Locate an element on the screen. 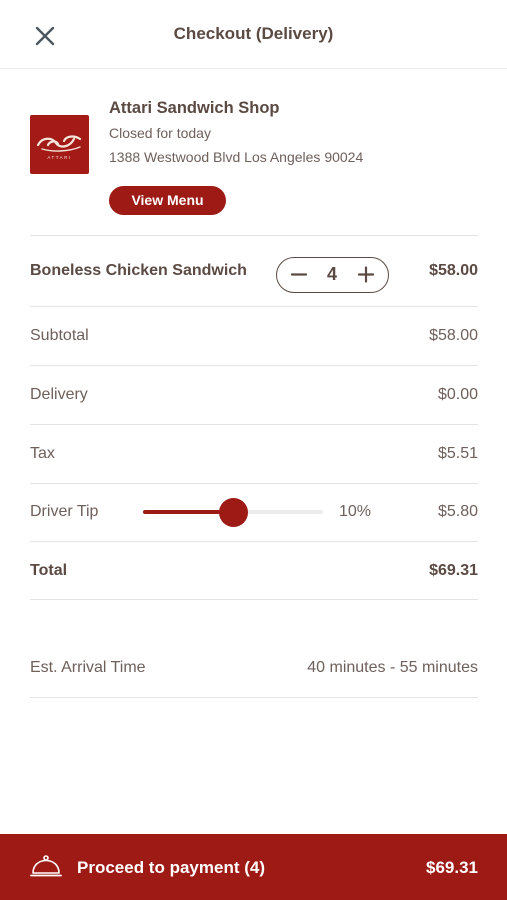 This screenshot has height=900, width=507. driver-tip-label: Driver Tip is located at coordinates (64, 511).